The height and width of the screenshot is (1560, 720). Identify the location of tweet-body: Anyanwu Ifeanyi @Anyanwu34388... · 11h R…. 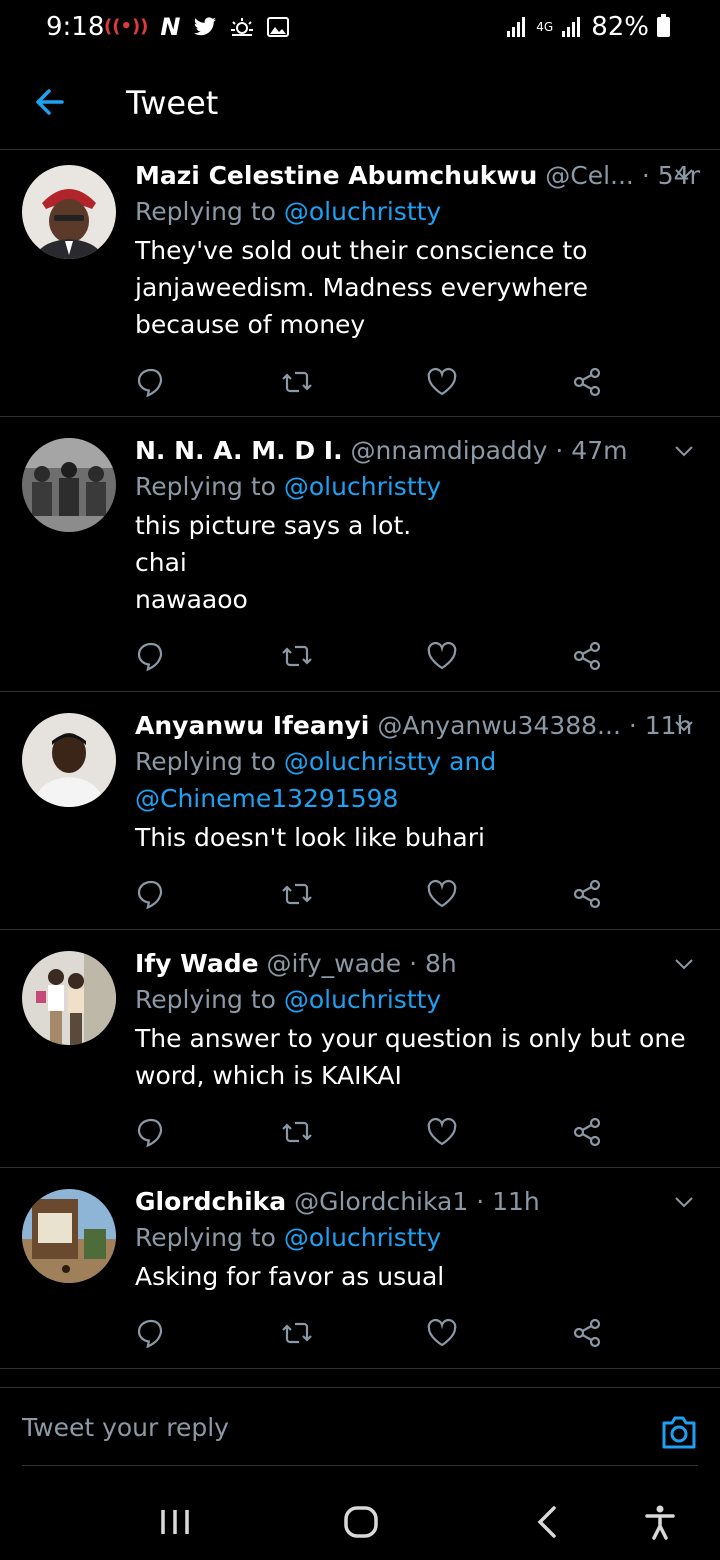
(417, 778).